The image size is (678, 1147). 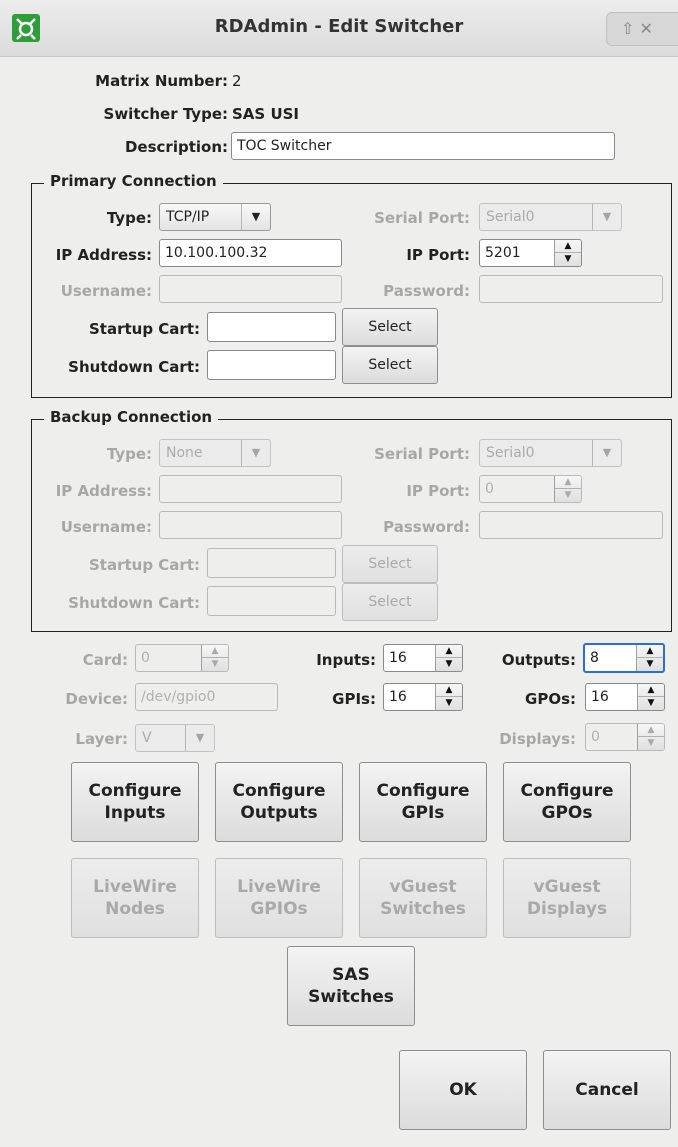 I want to click on gpos-spinbox: 16 ▲ ▼, so click(x=625, y=697).